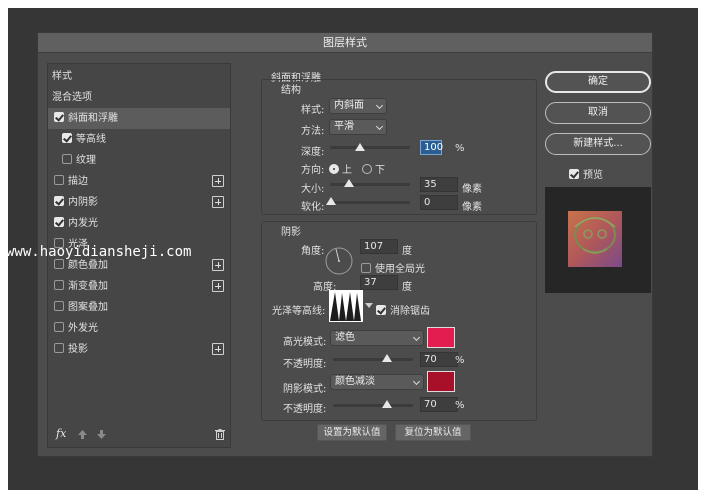 Image resolution: width=705 pixels, height=498 pixels. Describe the element at coordinates (139, 139) in the screenshot. I see `list-item-contour: 等高线` at that location.